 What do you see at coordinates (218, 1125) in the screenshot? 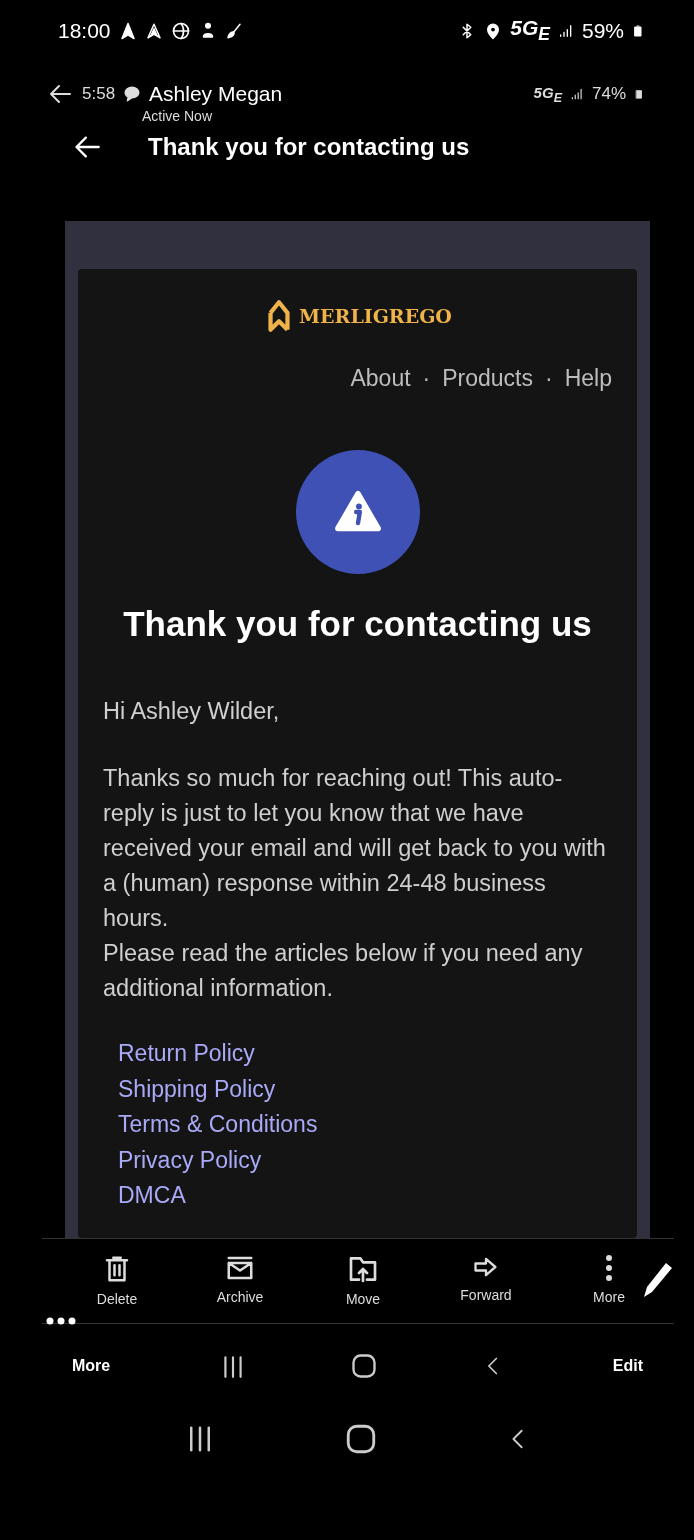
I see `article-link: Terms & Conditions` at bounding box center [218, 1125].